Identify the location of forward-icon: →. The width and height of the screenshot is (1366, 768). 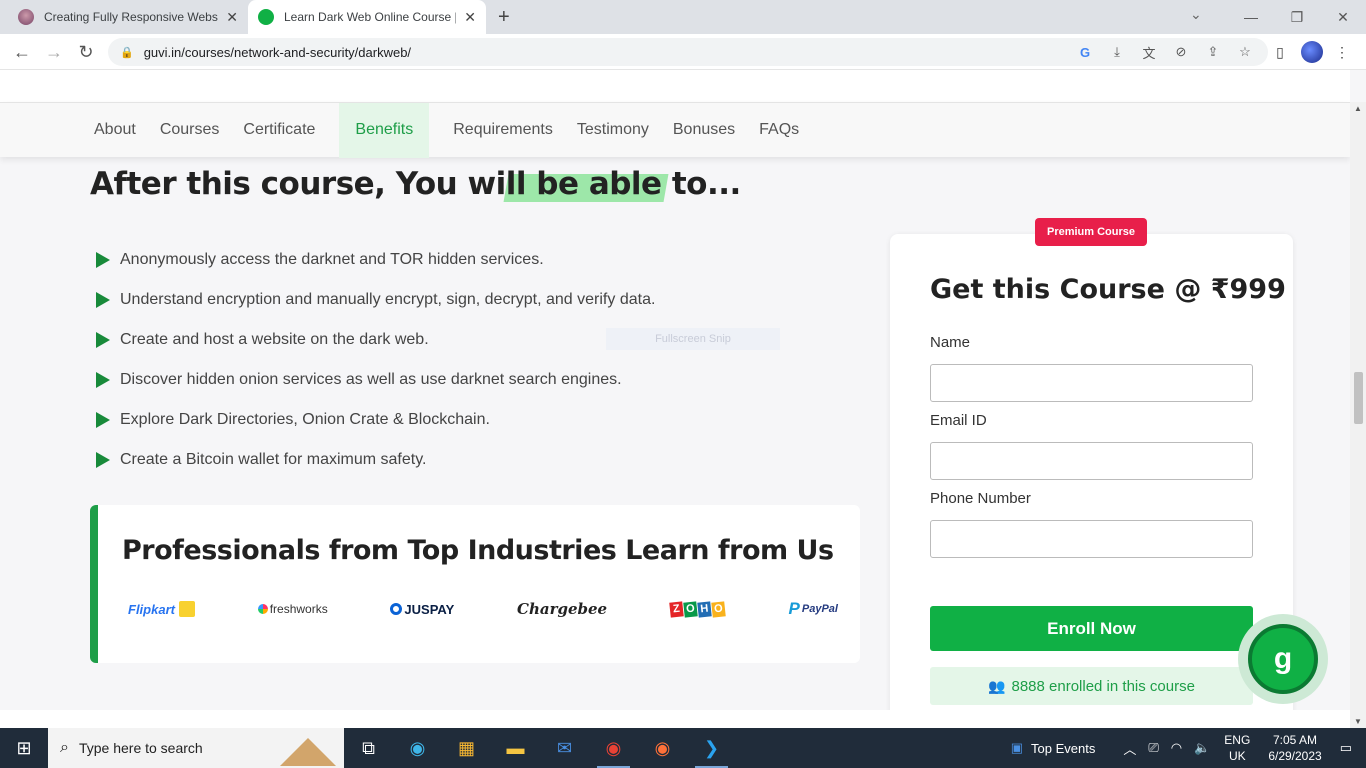
(54, 52).